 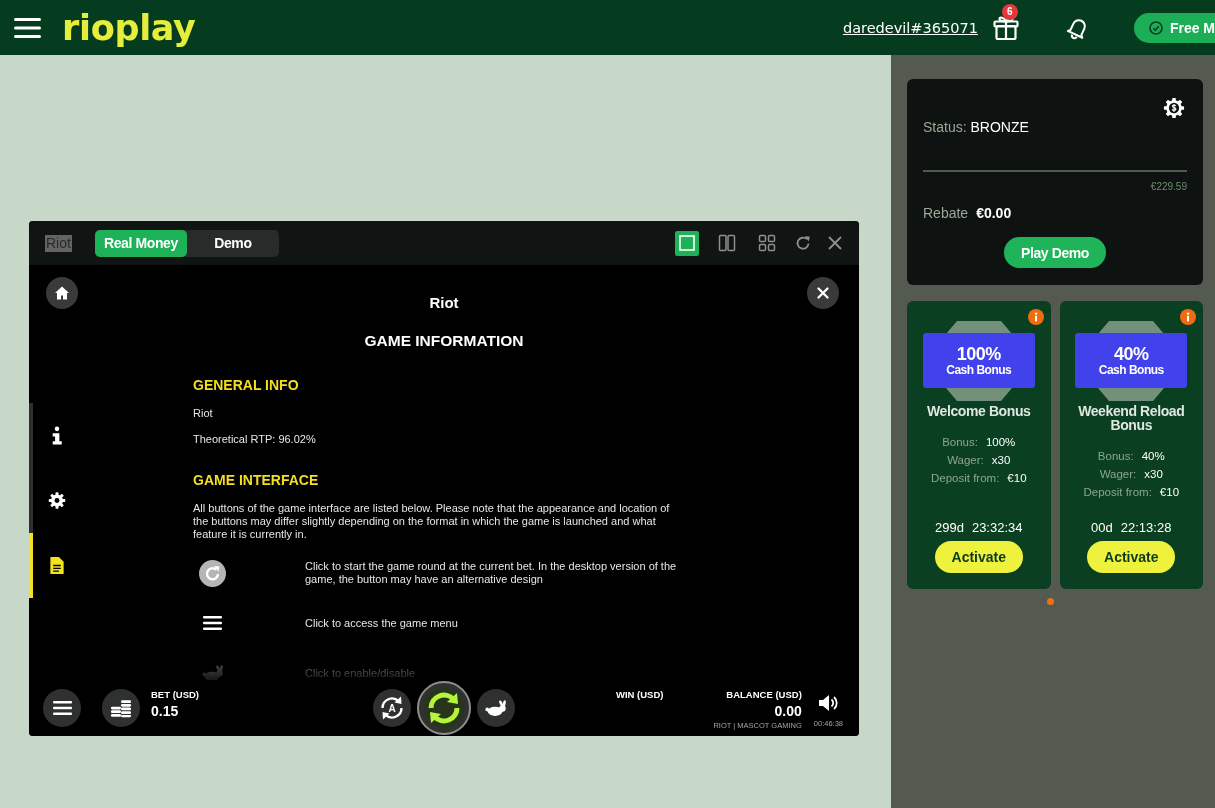 I want to click on game-name: Riot, so click(x=444, y=303).